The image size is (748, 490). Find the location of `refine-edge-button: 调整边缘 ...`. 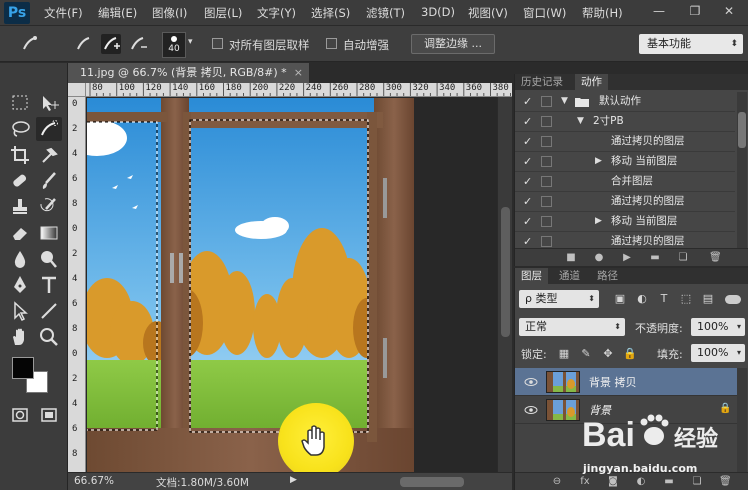

refine-edge-button: 调整边缘 ... is located at coordinates (453, 44).